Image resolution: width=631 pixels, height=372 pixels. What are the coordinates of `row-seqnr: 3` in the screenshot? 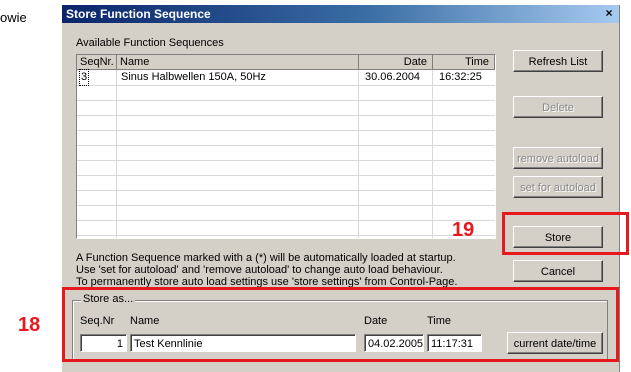 It's located at (84, 77).